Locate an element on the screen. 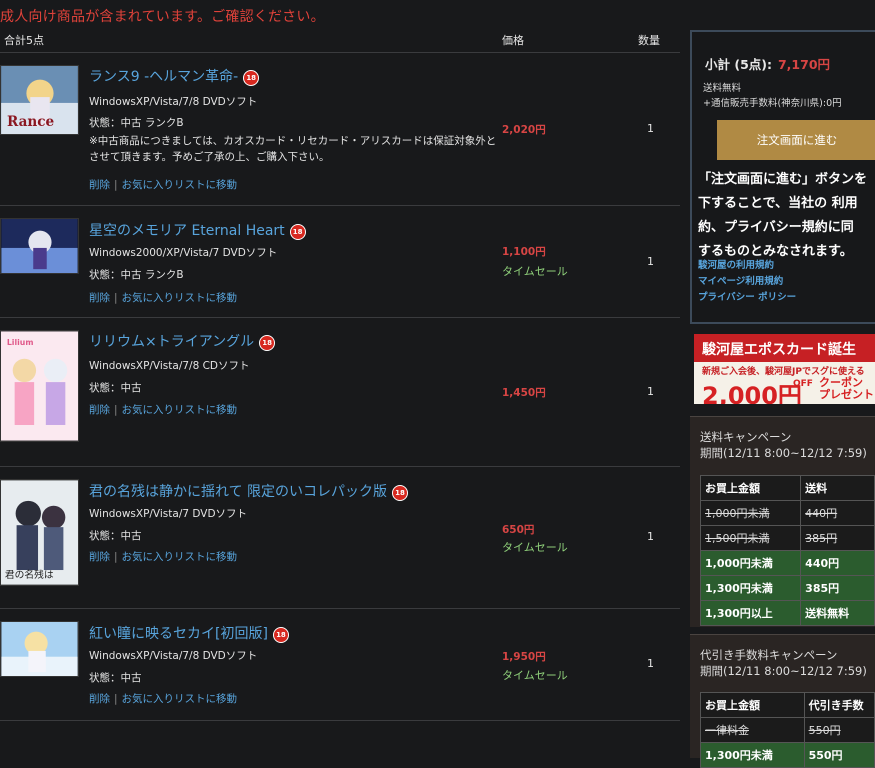 The image size is (875, 768). svg-text: Rance is located at coordinates (31, 122).